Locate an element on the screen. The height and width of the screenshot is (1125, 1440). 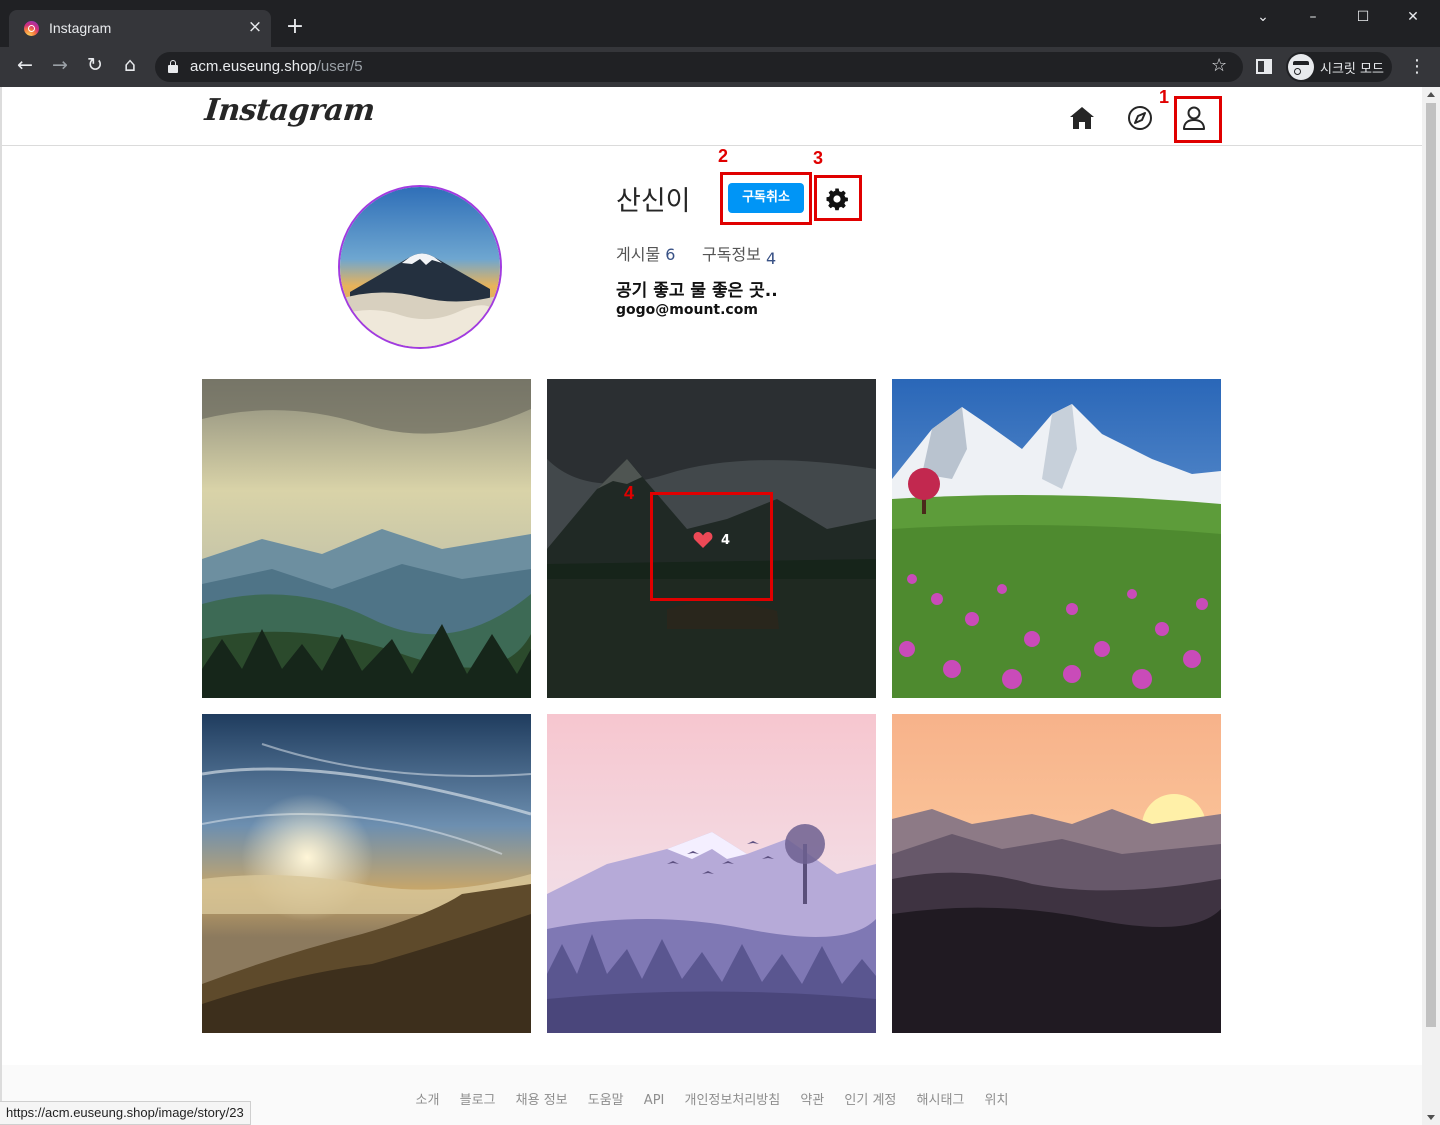
minimize-button: – is located at coordinates (1313, 17).